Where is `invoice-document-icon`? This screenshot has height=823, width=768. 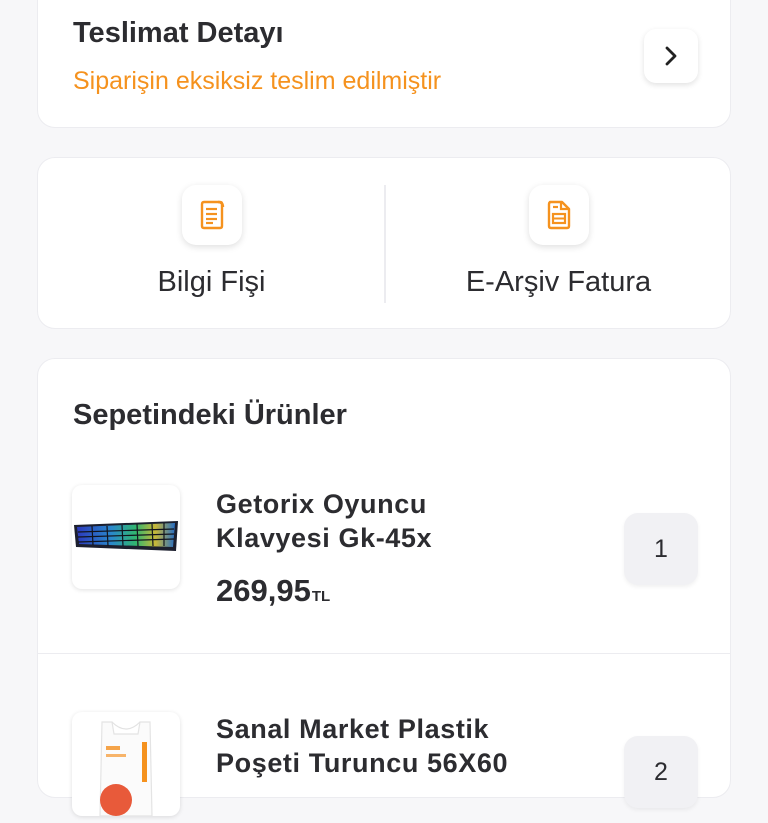 invoice-document-icon is located at coordinates (558, 215).